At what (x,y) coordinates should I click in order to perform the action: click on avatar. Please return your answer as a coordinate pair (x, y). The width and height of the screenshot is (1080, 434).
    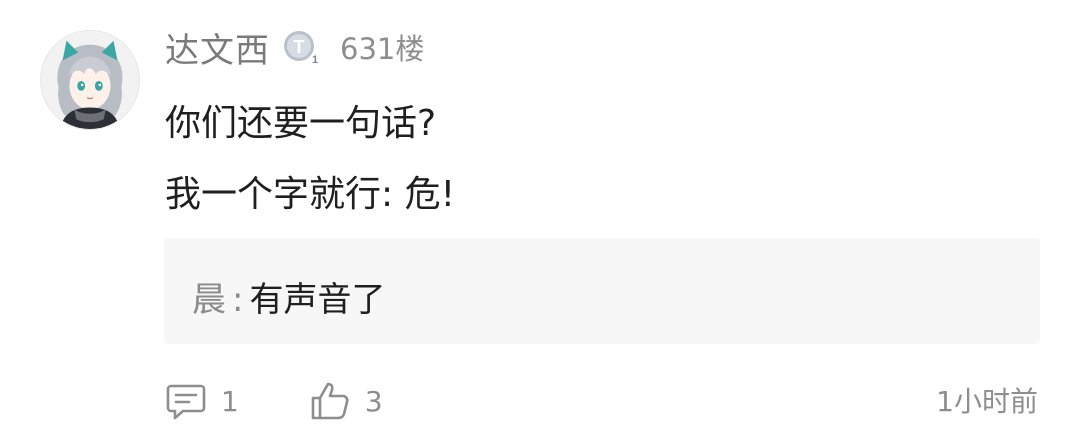
    Looking at the image, I should click on (90, 80).